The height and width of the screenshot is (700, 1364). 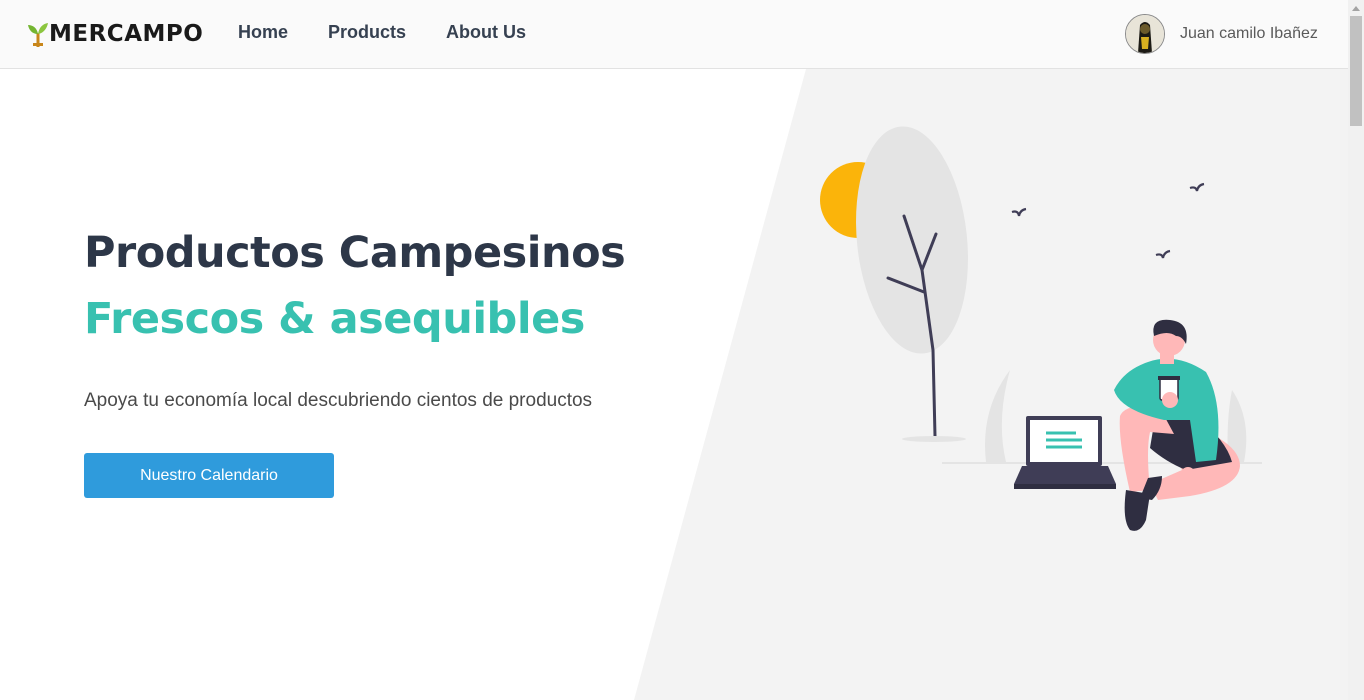 I want to click on user-avatar, so click(x=1145, y=34).